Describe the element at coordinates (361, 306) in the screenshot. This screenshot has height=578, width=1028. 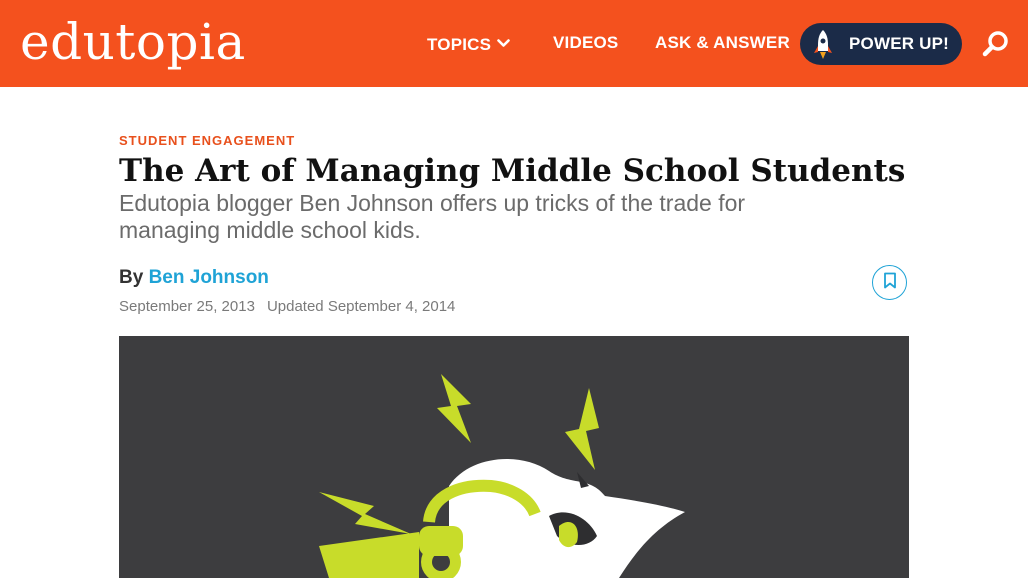
I see `updated-date: Updated September 4, 2014` at that location.